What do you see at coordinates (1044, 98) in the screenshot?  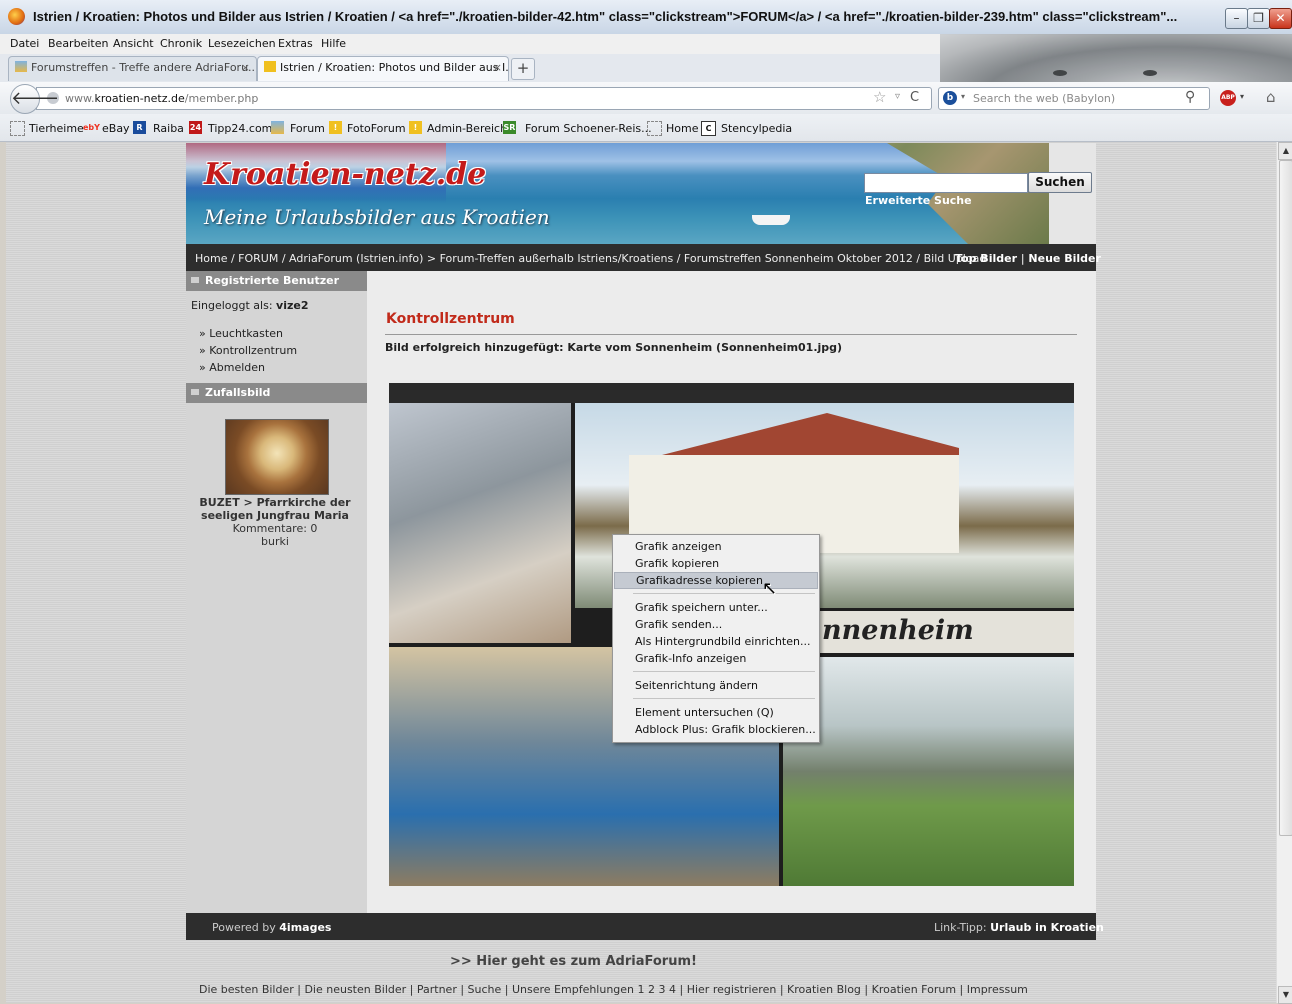 I see `search-placeholder: Search the web (Babylon)` at bounding box center [1044, 98].